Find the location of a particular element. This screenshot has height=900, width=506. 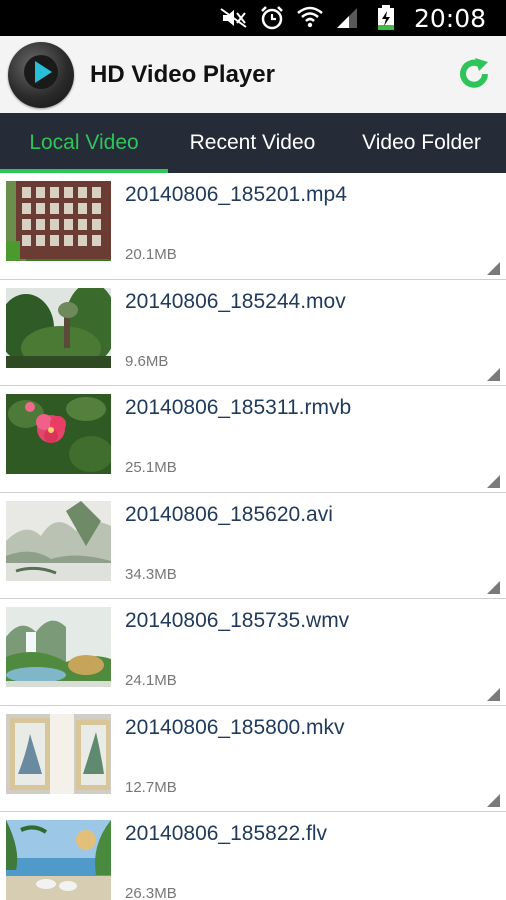

app-logo is located at coordinates (41, 74).